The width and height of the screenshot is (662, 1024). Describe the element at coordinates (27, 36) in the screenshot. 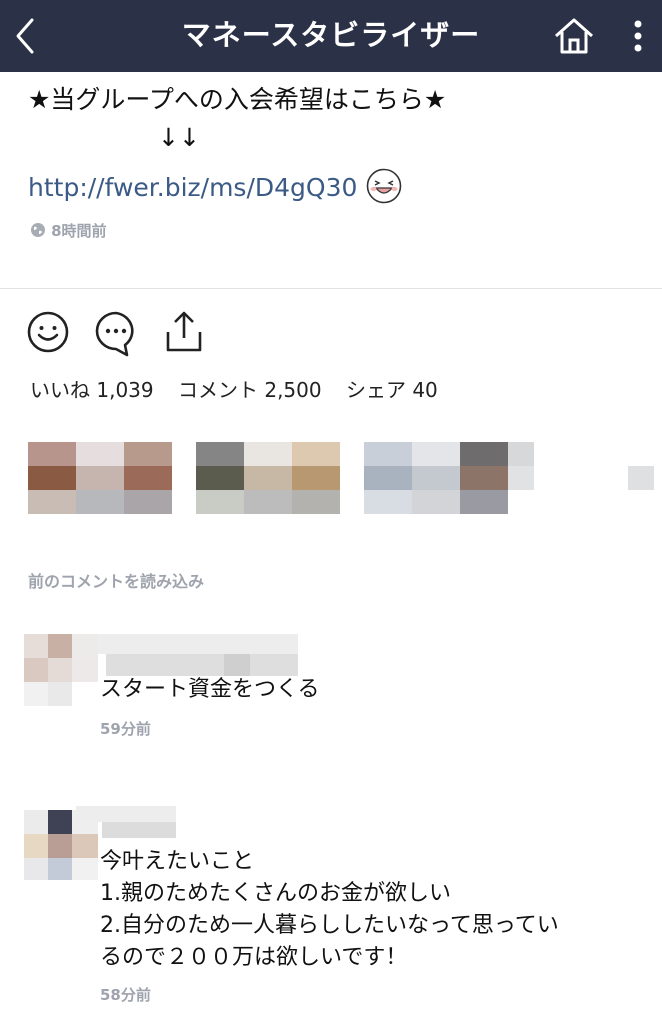

I see `chevron-left-icon` at that location.